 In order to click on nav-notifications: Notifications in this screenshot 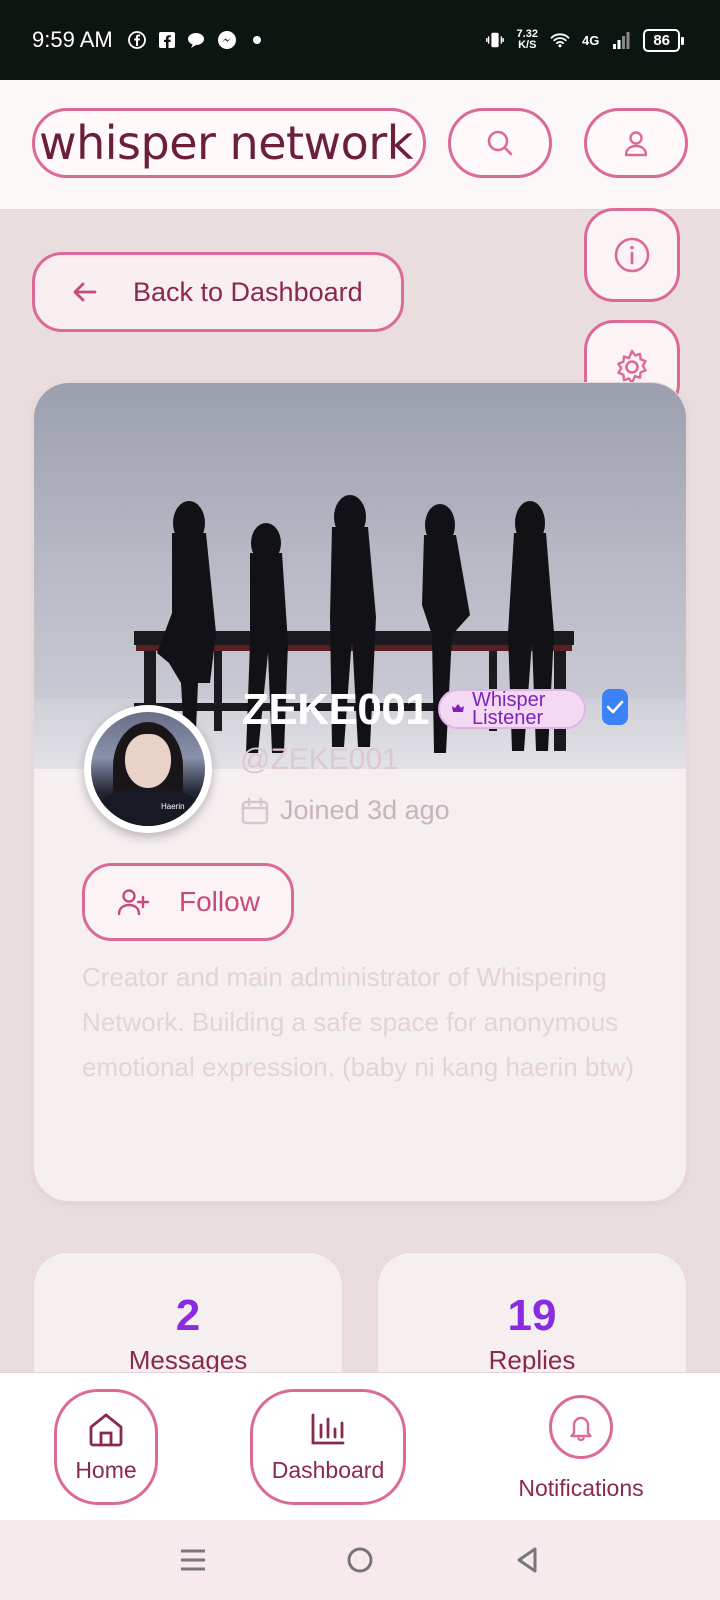, I will do `click(581, 1448)`.